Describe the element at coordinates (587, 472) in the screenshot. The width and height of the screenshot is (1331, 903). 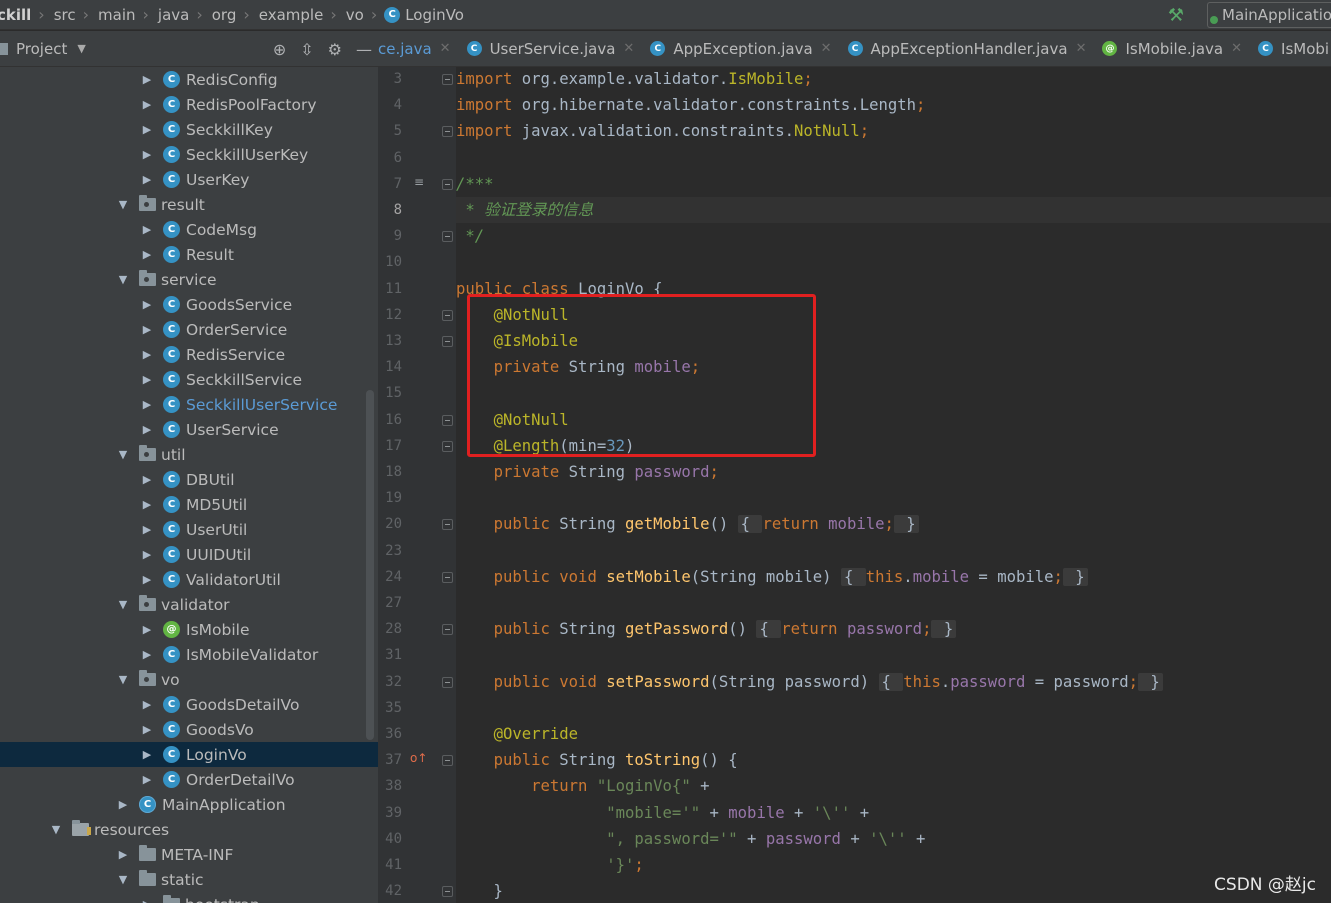
I see `code-line: private String password;` at that location.